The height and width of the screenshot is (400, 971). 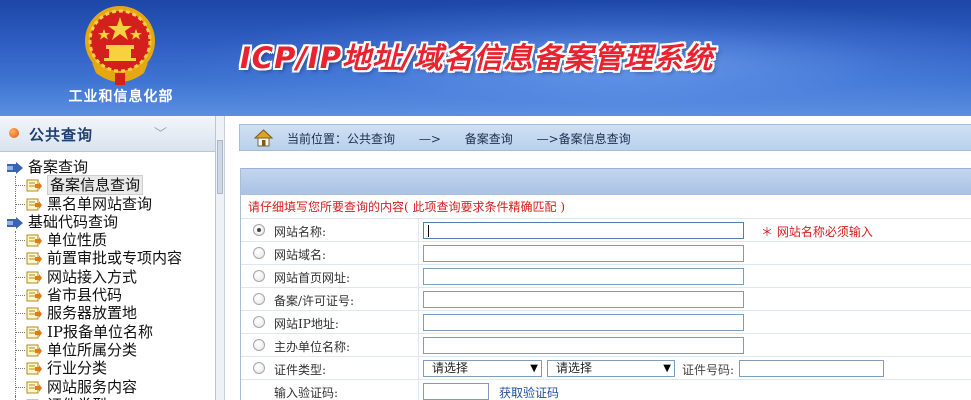 I want to click on breadcrumb-item-query: 备案查询, so click(x=489, y=139).